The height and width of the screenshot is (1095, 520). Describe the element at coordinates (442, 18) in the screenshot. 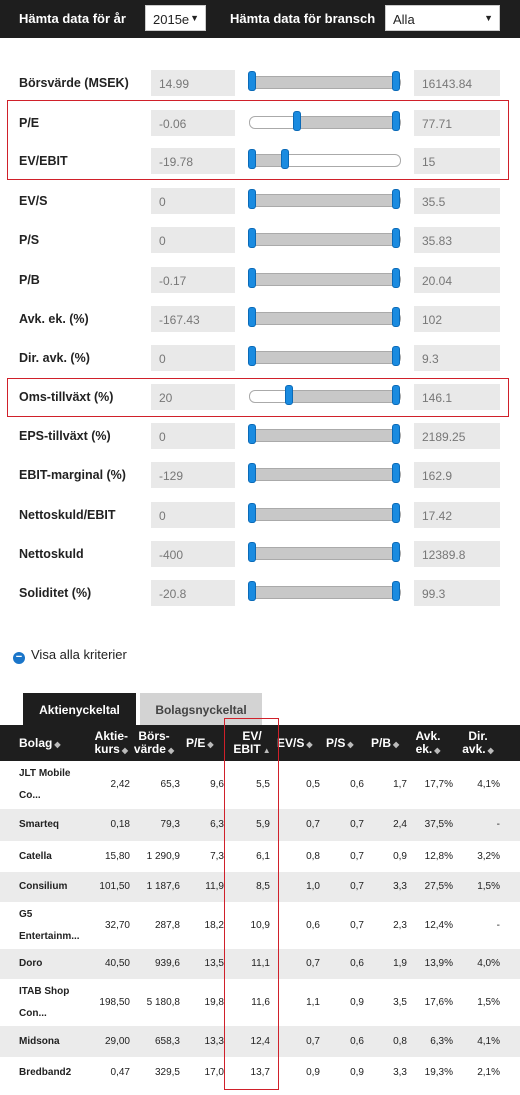

I see `industry-select: Alla ▼` at that location.